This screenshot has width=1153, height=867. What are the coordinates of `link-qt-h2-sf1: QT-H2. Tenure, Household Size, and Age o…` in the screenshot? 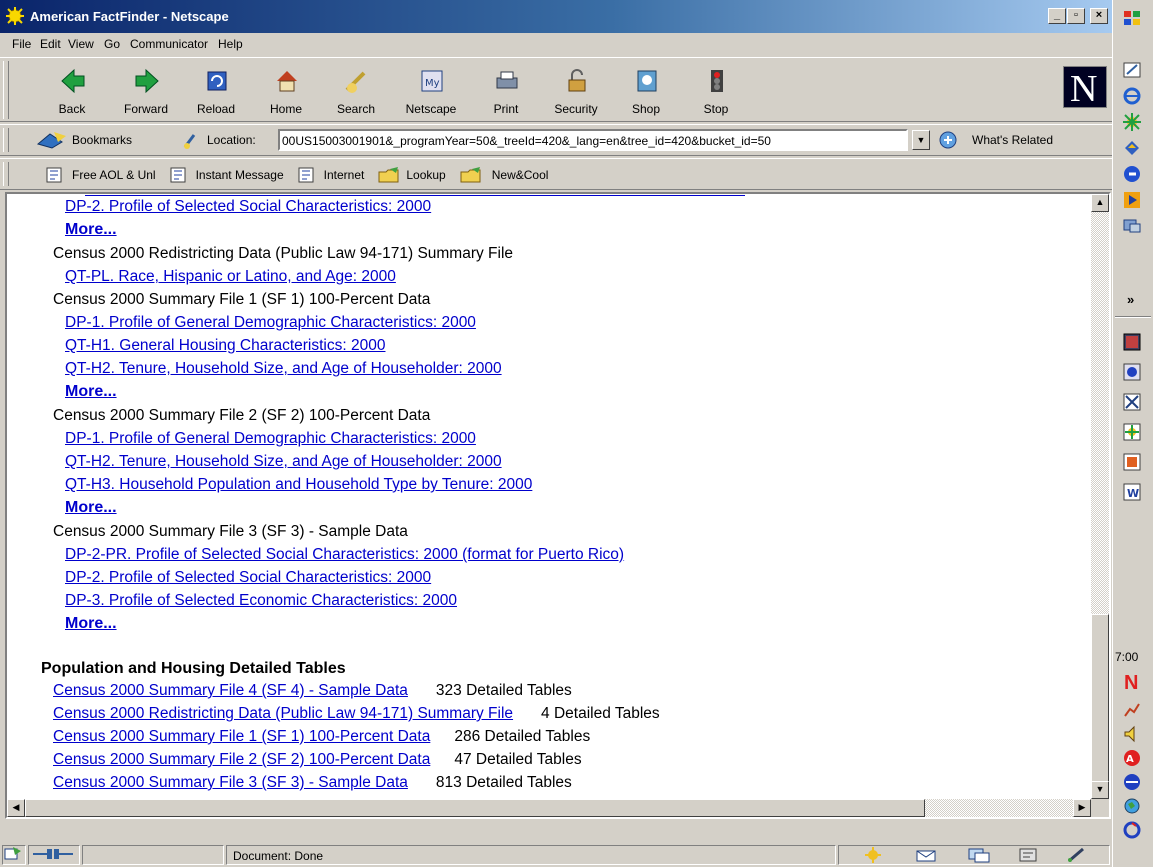 It's located at (283, 369).